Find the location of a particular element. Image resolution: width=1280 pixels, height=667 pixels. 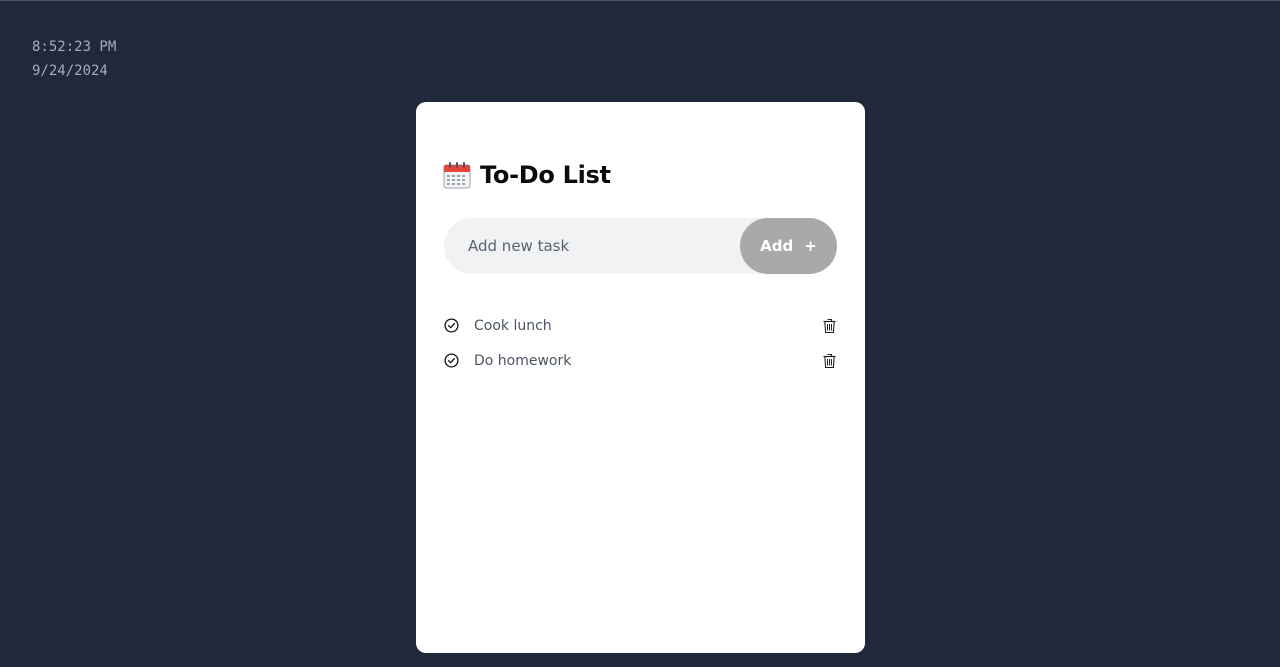

page-title: To-Do List is located at coordinates (545, 175).